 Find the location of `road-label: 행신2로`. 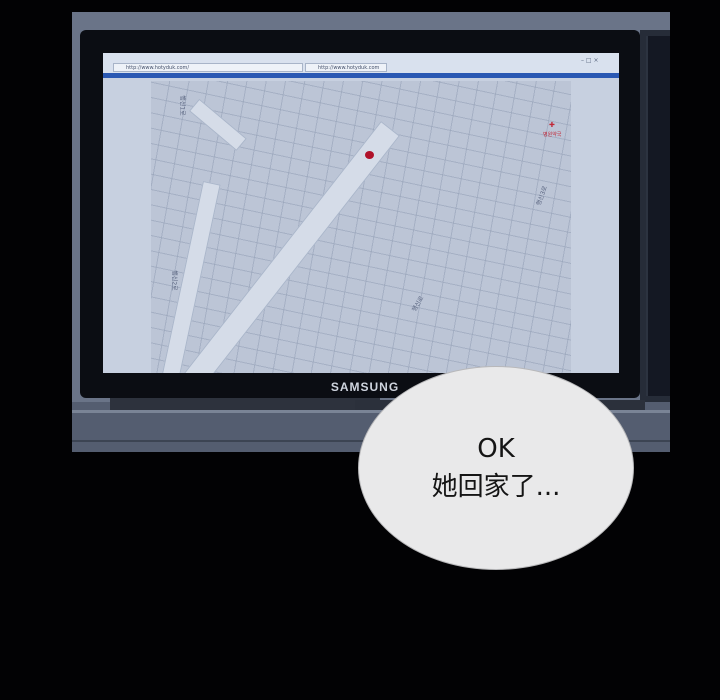

road-label: 행신2로 is located at coordinates (174, 280).